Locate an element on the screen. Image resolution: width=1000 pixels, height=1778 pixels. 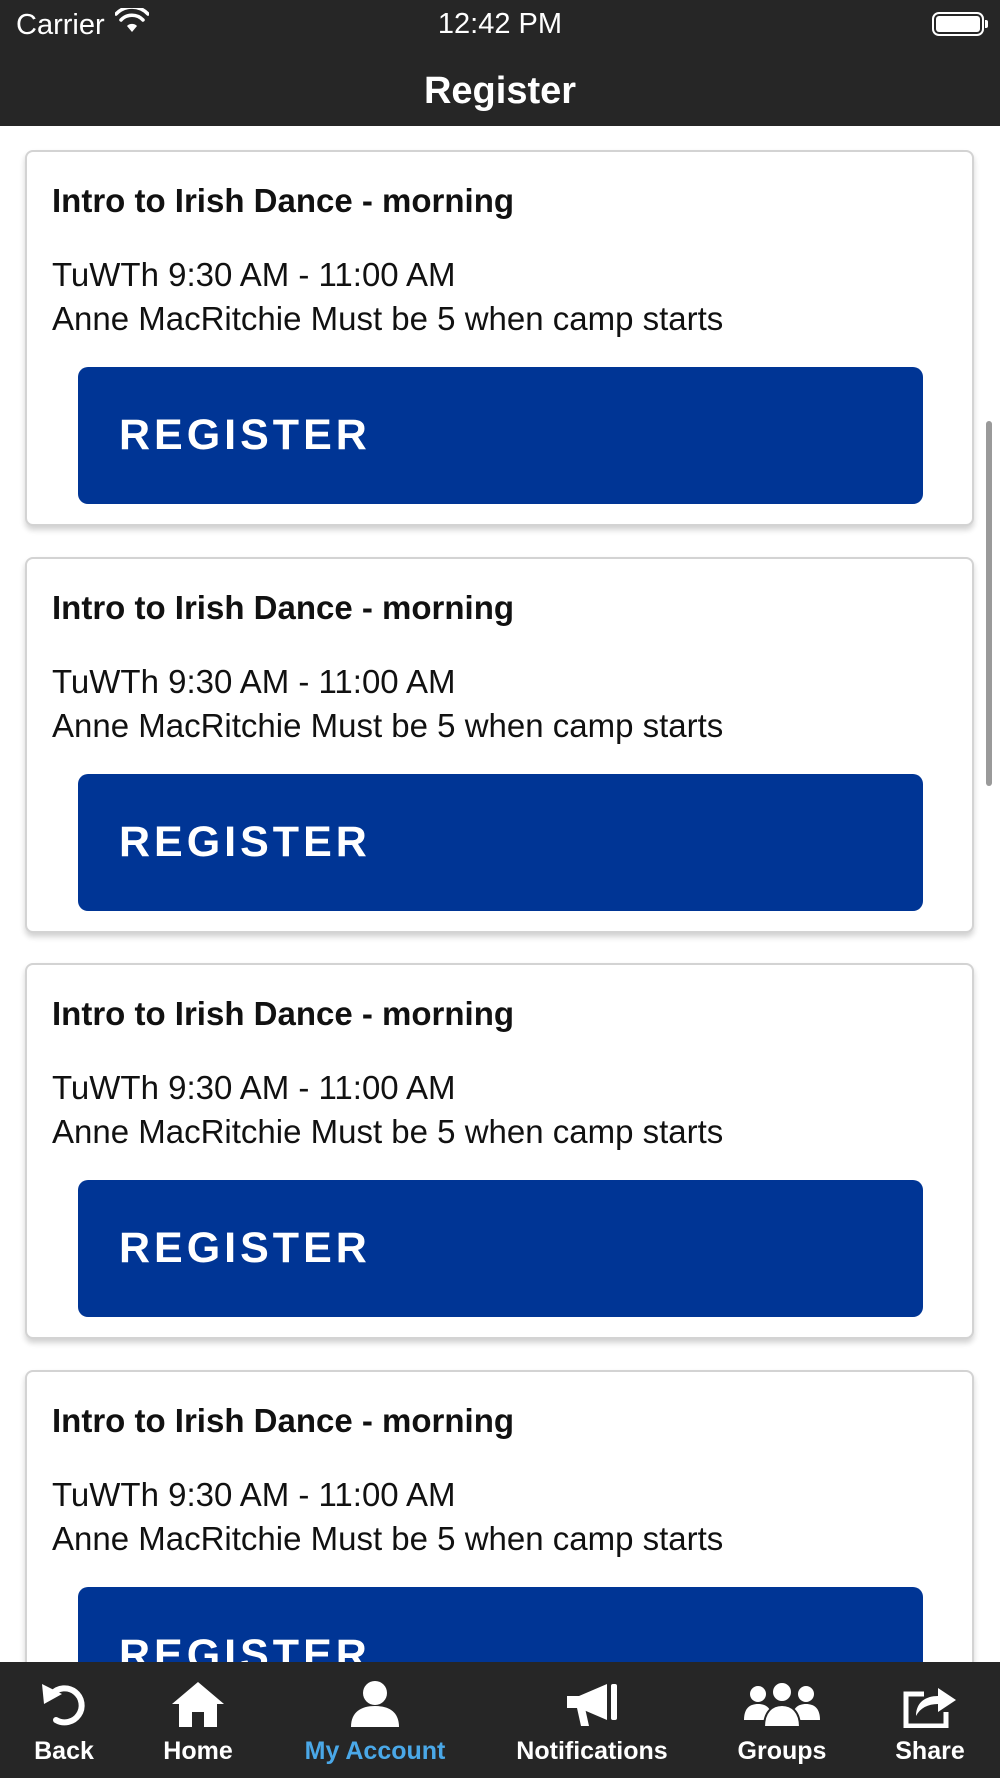
tab-my-account: My Account is located at coordinates (375, 1720).